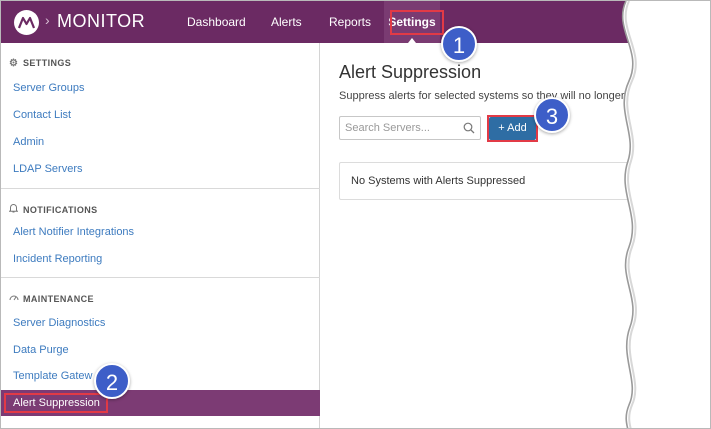 The height and width of the screenshot is (429, 711). I want to click on sidebar-item-template-gateway: Template Gatew, so click(52, 376).